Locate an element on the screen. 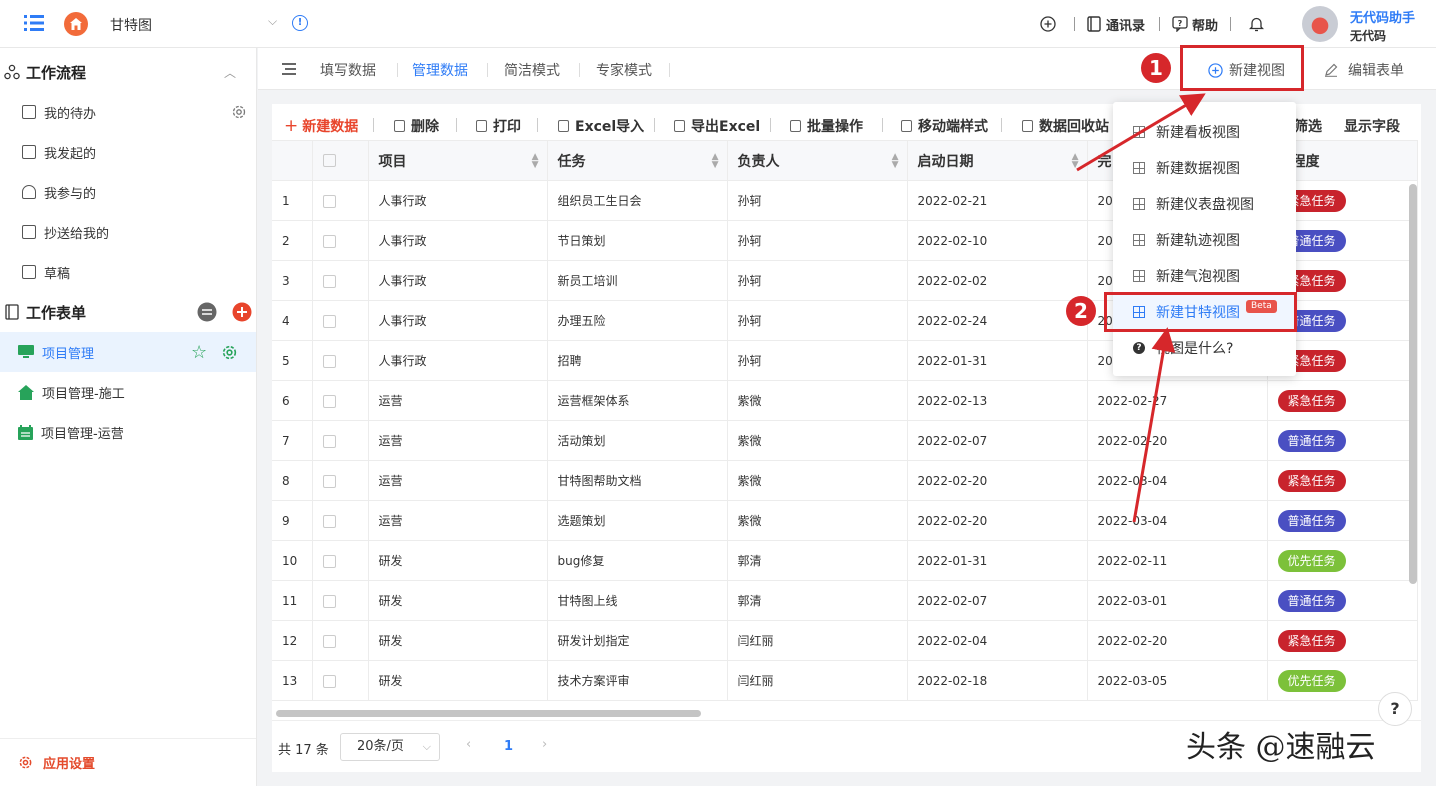 The height and width of the screenshot is (786, 1436). mobile-style-button: 移动端样式 is located at coordinates (944, 126).